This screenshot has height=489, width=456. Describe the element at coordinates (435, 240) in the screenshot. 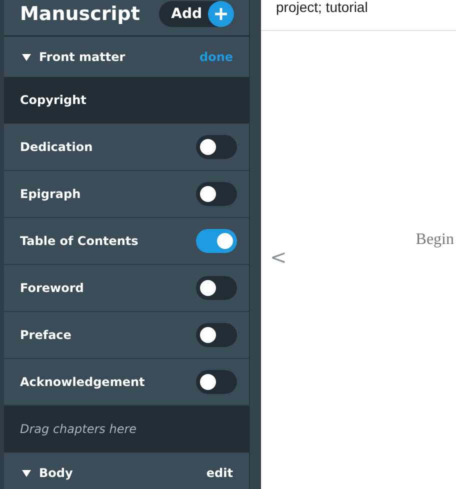

I see `text-input: Begin` at that location.